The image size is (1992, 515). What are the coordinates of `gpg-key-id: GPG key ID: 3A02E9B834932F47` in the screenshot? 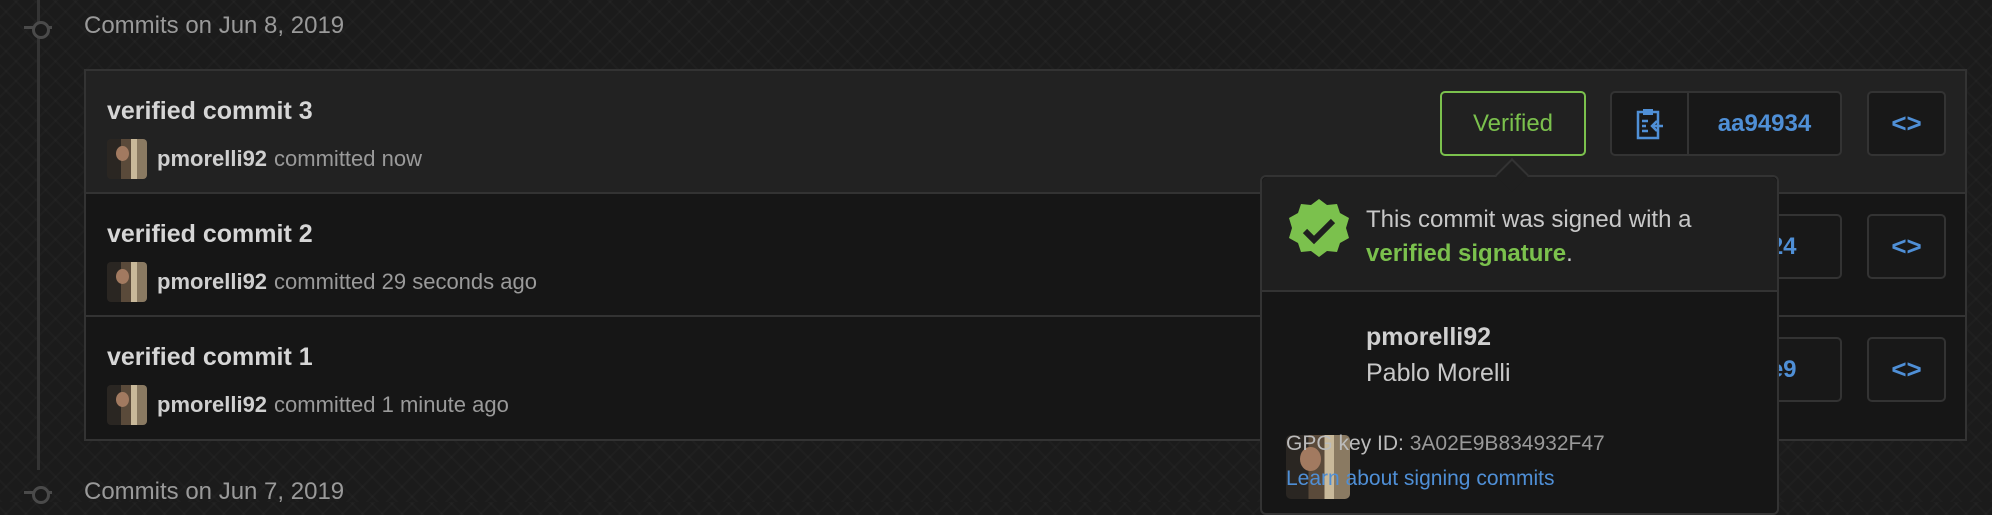 It's located at (1445, 444).